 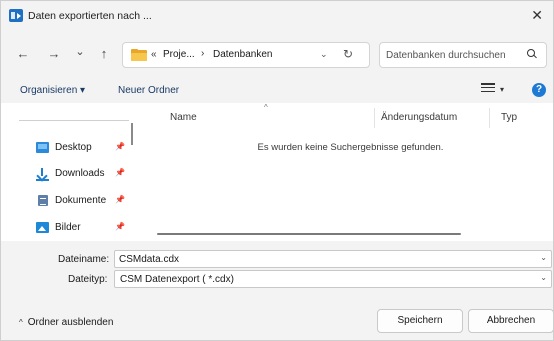 What do you see at coordinates (84, 259) in the screenshot?
I see `filename-label: Dateiname:` at bounding box center [84, 259].